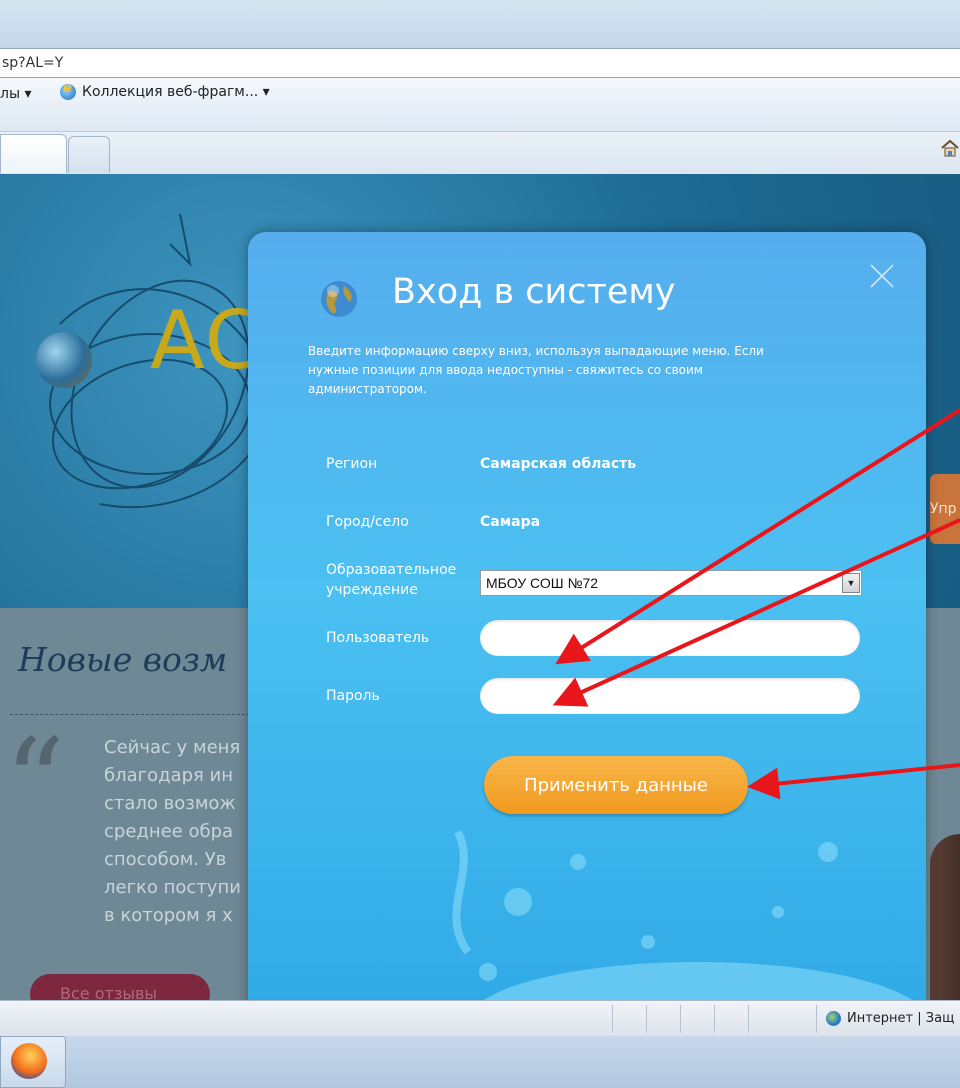 The width and height of the screenshot is (960, 1088). I want to click on password-label: Пароль, so click(353, 696).